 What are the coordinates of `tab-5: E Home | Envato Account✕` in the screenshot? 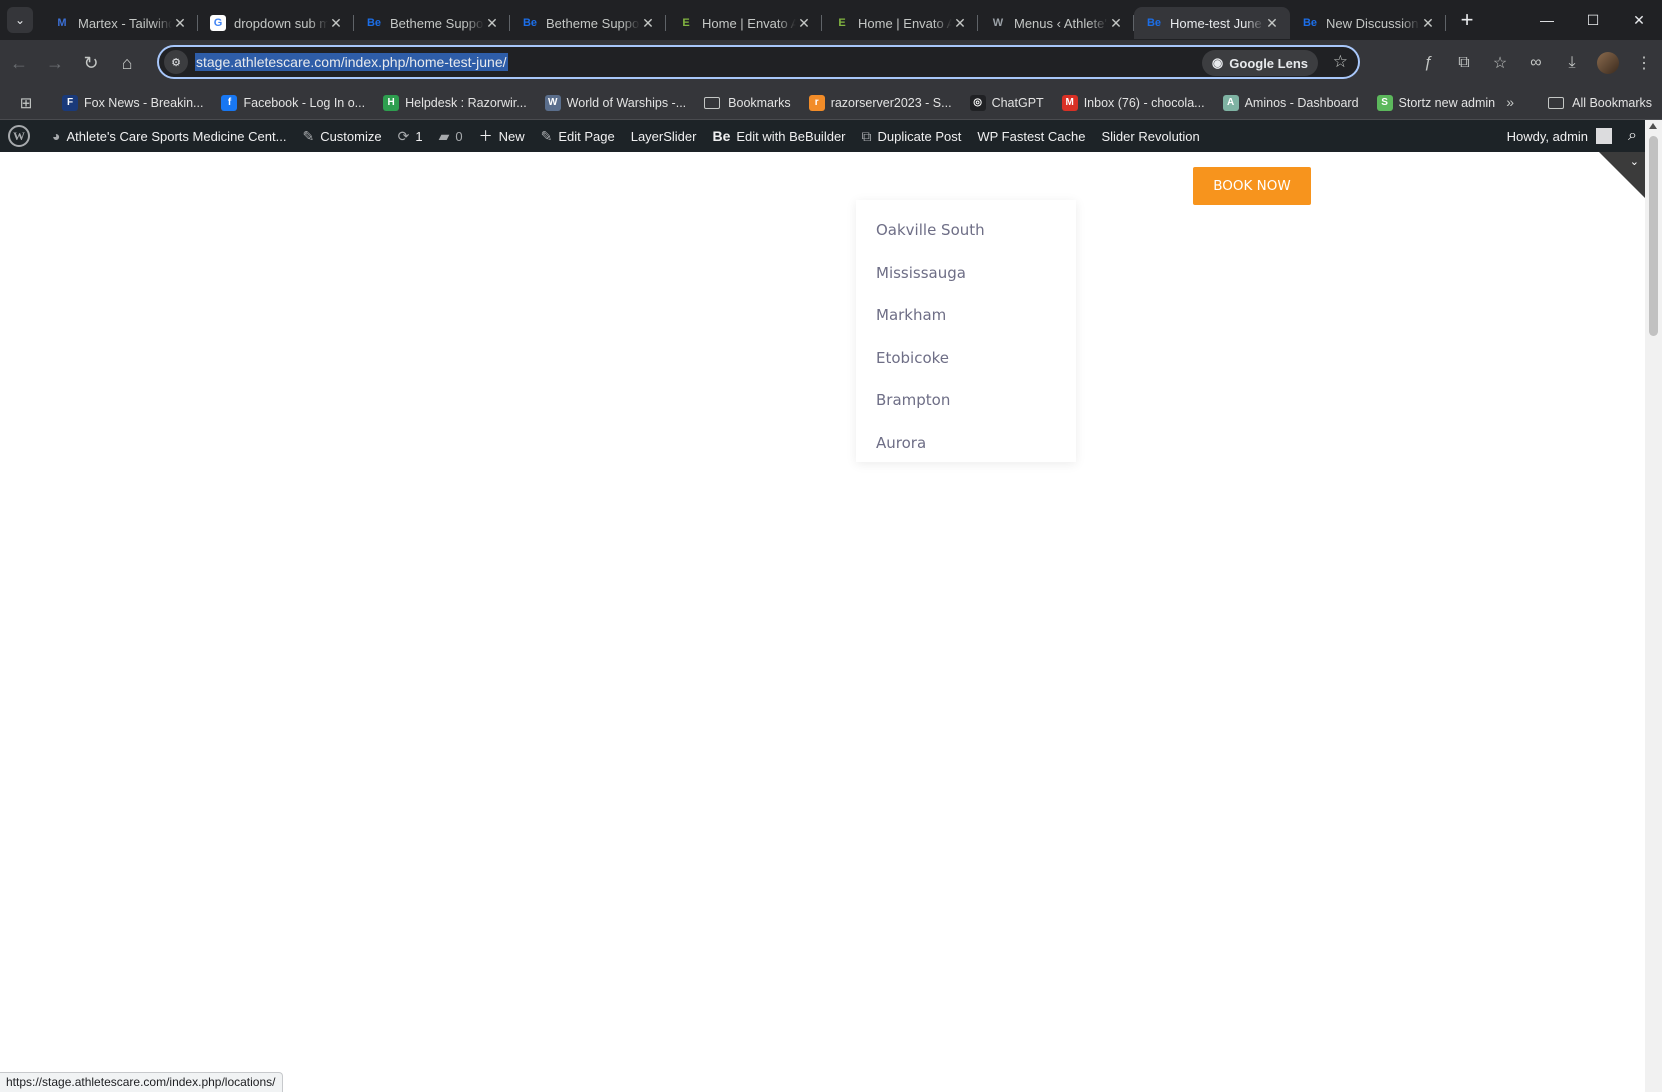 It's located at (900, 23).